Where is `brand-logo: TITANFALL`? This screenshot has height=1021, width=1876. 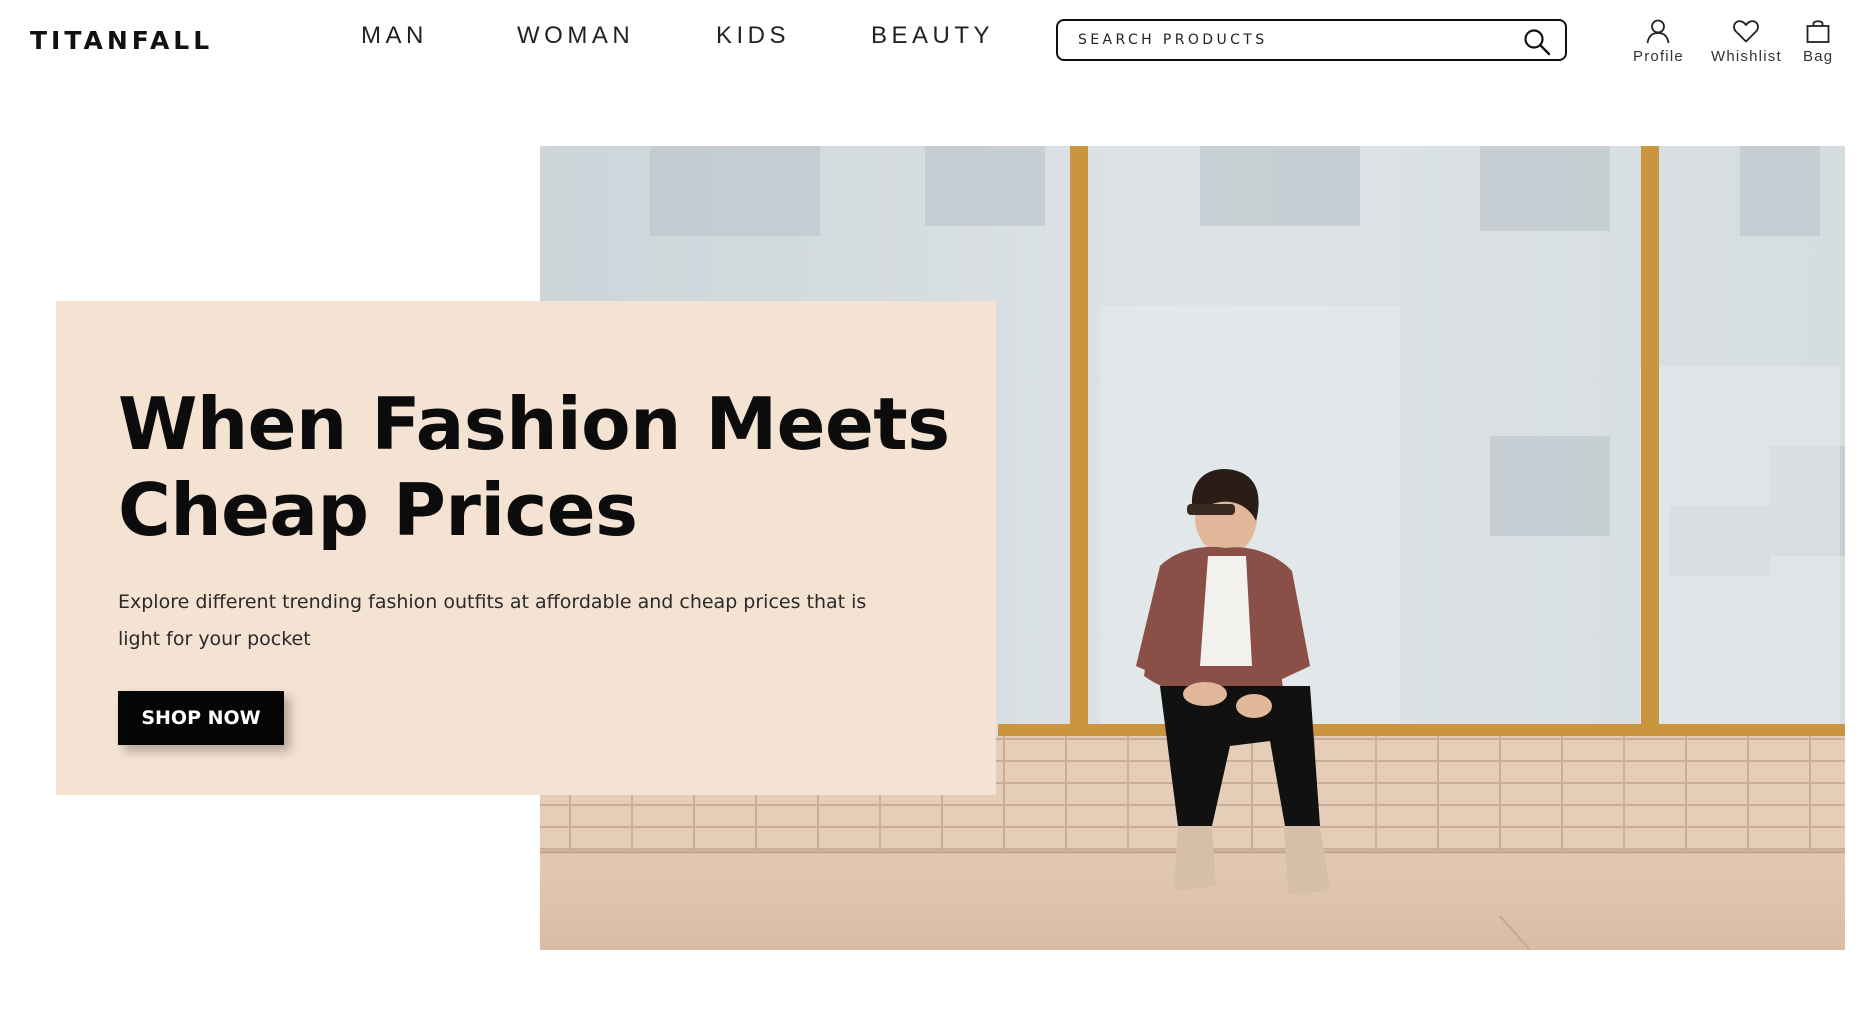 brand-logo: TITANFALL is located at coordinates (121, 40).